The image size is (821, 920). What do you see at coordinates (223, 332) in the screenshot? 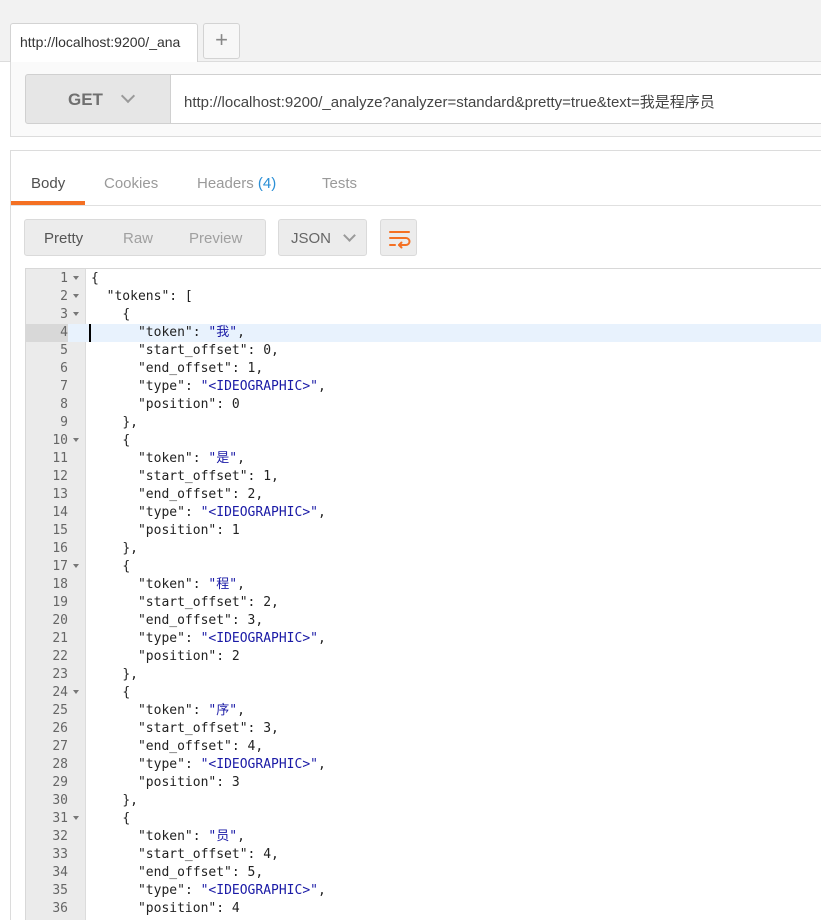
I see `code-token: "我"` at bounding box center [223, 332].